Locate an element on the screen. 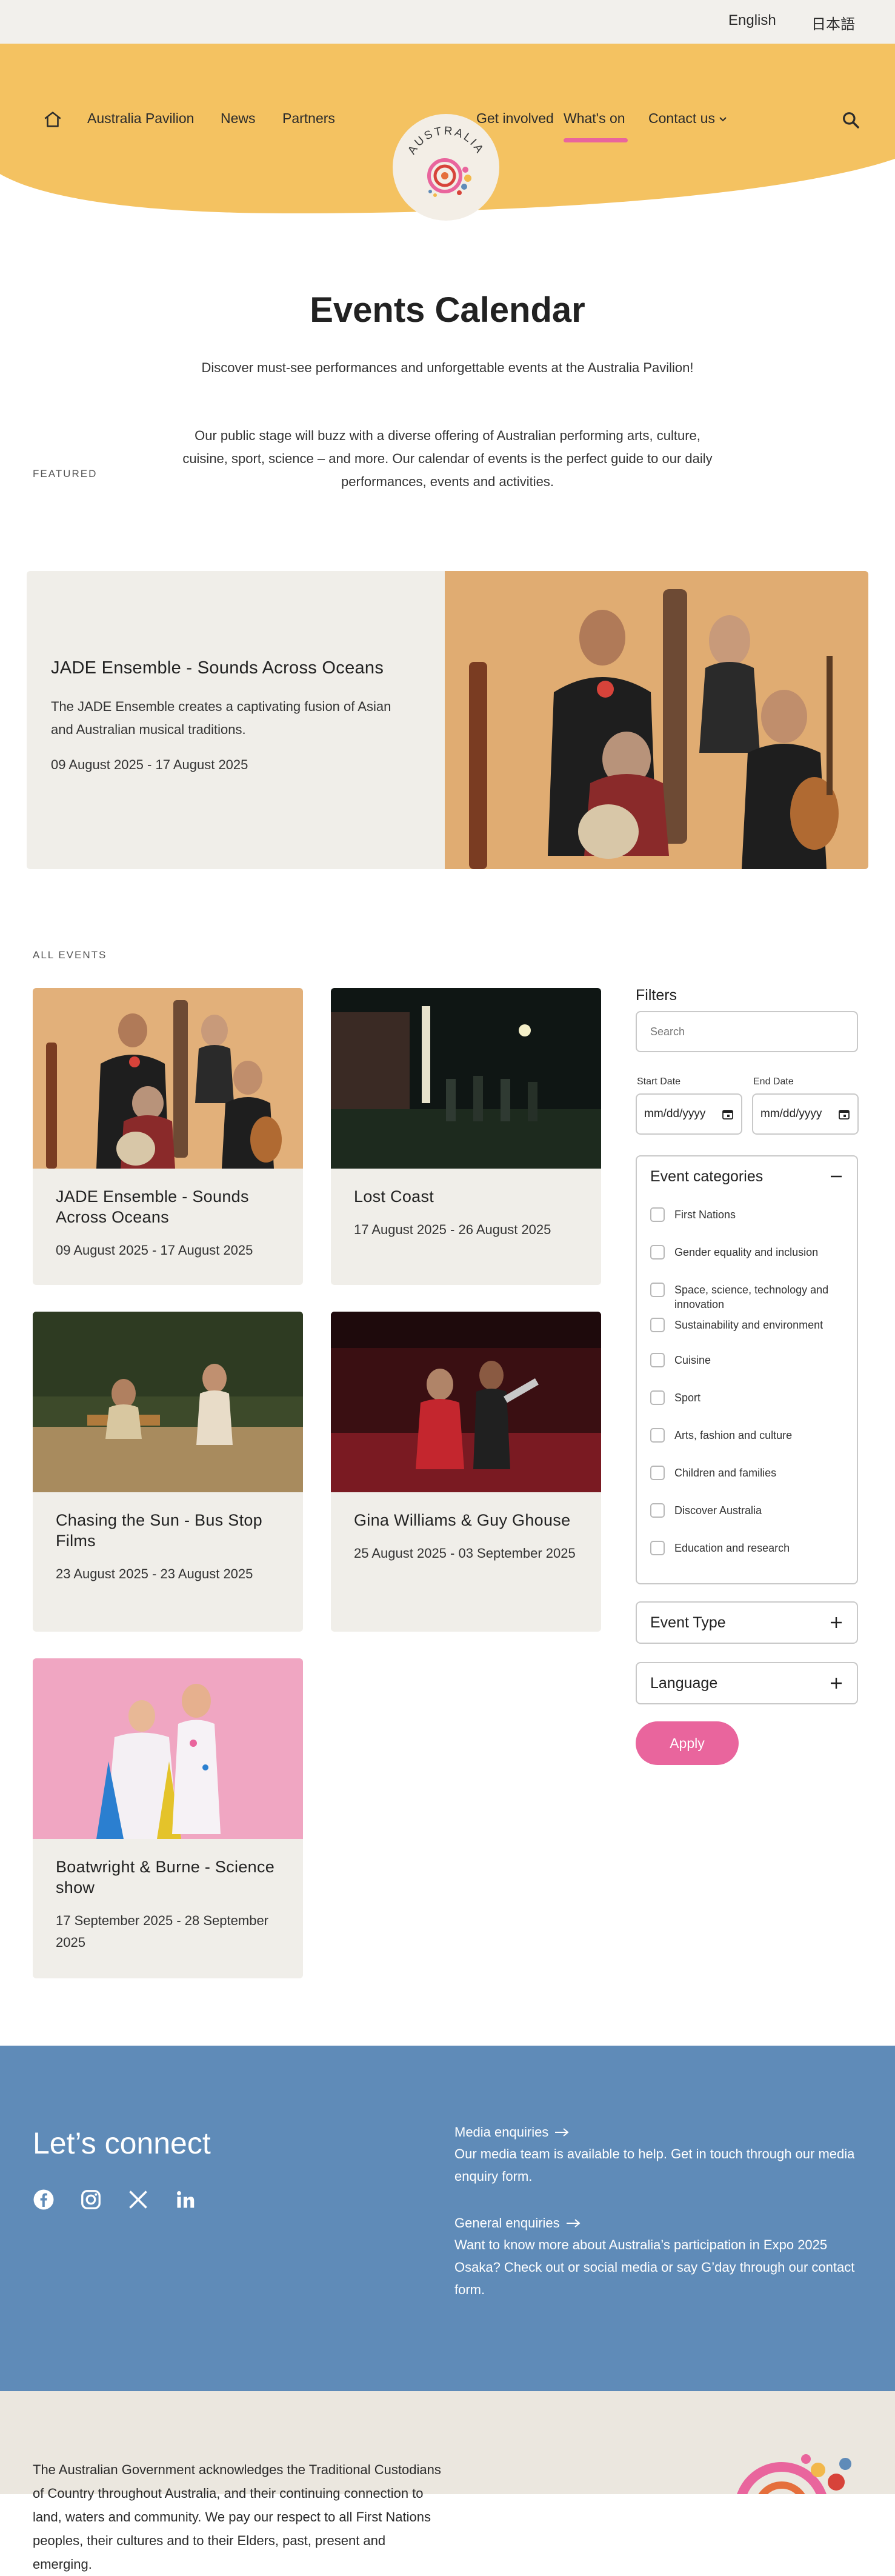  logo-graphic: AUSTRALIA is located at coordinates (446, 161).